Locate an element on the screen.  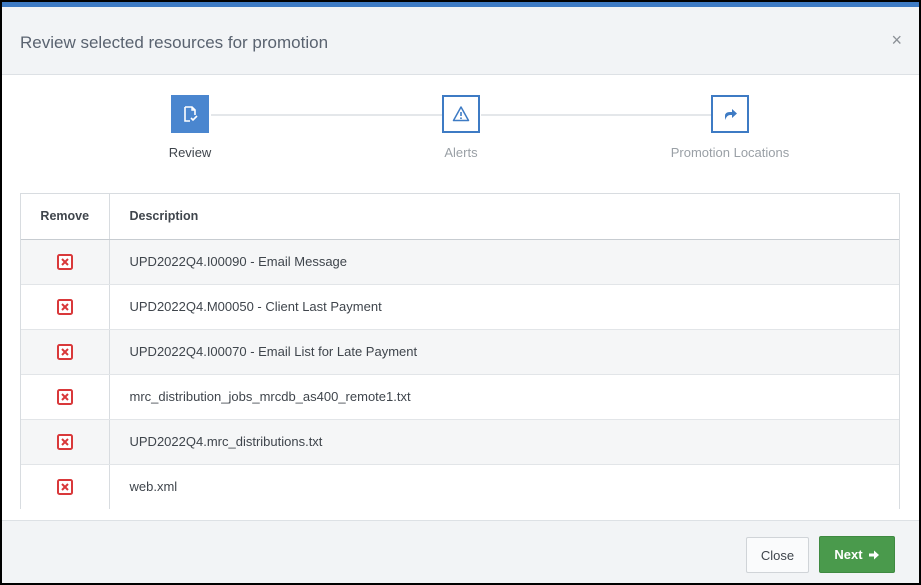
step-review-label: Review is located at coordinates (190, 152).